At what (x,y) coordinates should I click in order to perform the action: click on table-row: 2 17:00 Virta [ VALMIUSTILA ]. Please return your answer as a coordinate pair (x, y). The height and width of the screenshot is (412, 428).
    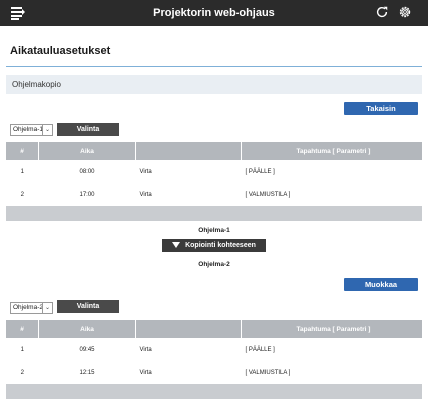
    Looking at the image, I should click on (214, 194).